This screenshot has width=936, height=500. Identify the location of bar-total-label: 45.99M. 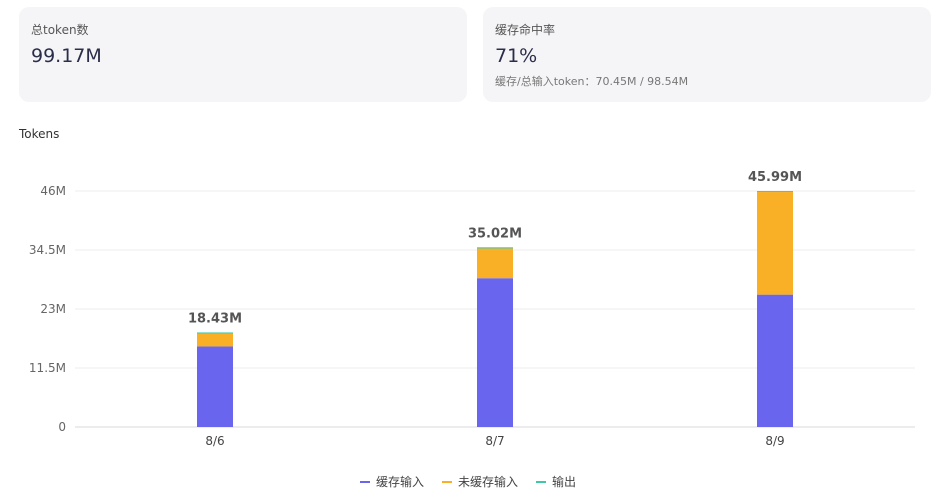
(775, 177).